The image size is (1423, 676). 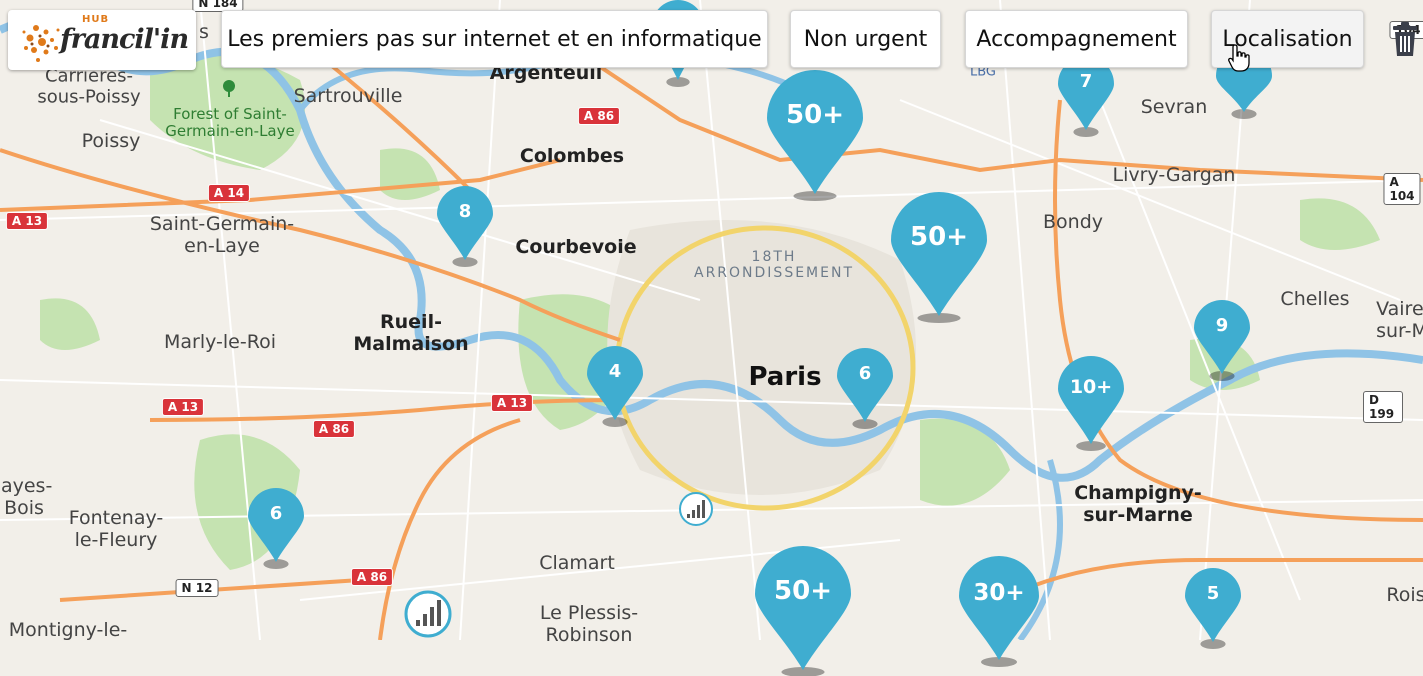 I want to click on cluster-marker: 30+, so click(x=999, y=611).